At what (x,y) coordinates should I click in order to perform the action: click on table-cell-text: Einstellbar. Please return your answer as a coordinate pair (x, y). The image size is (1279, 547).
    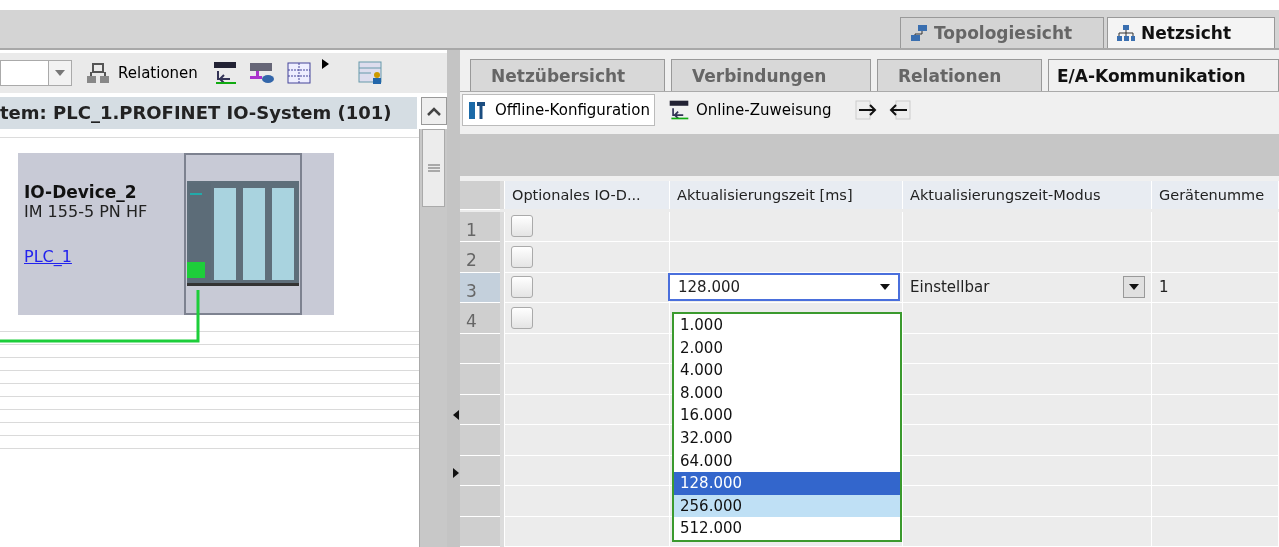
    Looking at the image, I should click on (949, 287).